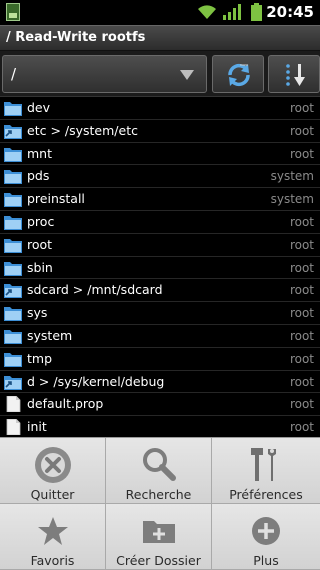 This screenshot has height=570, width=320. What do you see at coordinates (158, 560) in the screenshot?
I see `menu-label: Créer Dossier` at bounding box center [158, 560].